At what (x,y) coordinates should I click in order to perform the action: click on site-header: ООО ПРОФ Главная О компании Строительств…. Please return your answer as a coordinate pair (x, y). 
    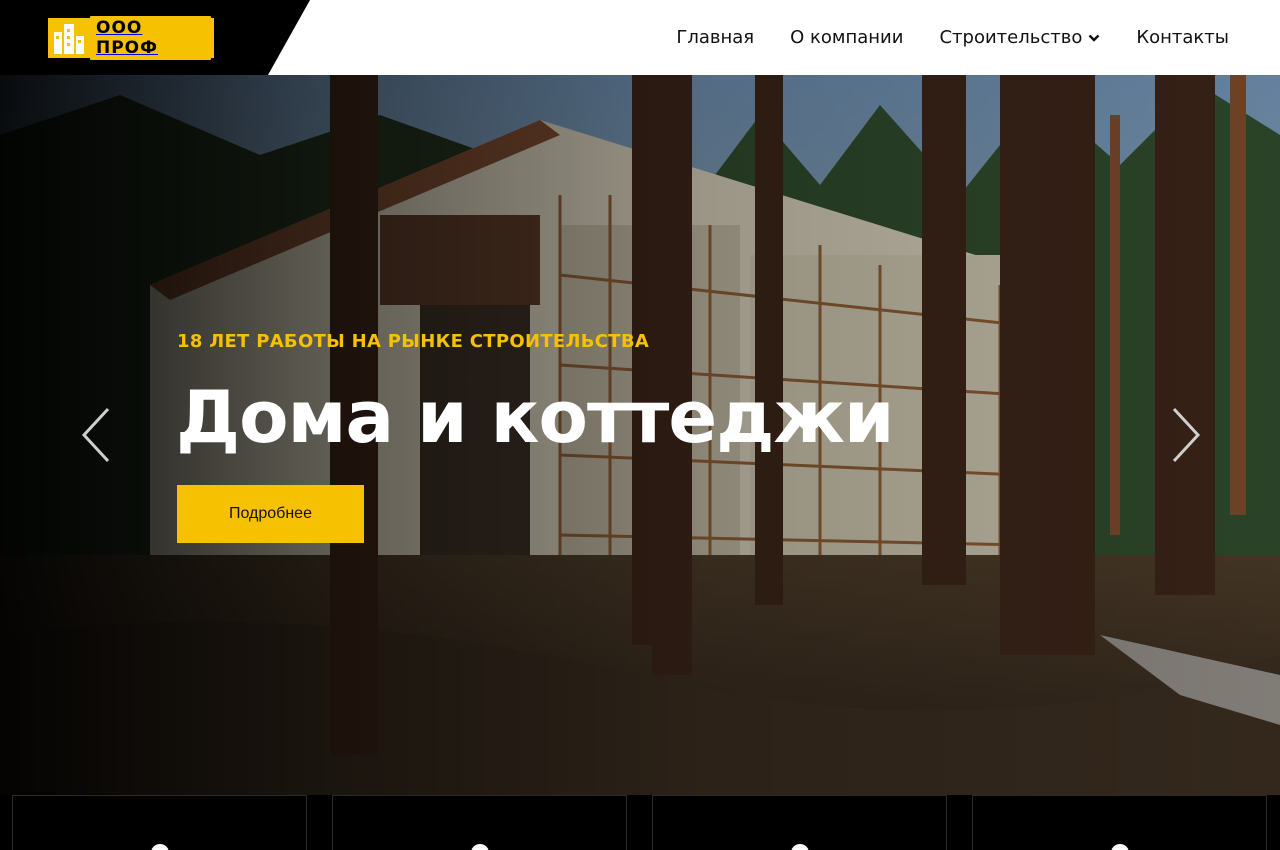
    Looking at the image, I should click on (640, 37).